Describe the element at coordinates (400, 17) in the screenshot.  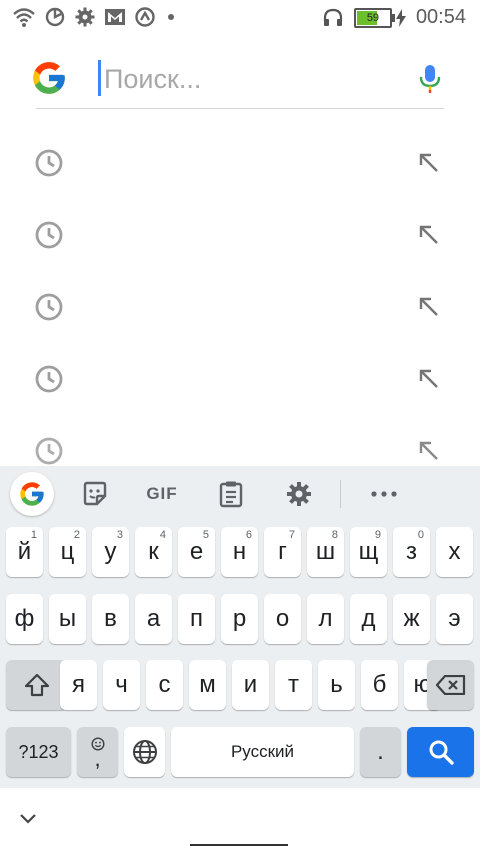
I see `charging-bolt-icon` at that location.